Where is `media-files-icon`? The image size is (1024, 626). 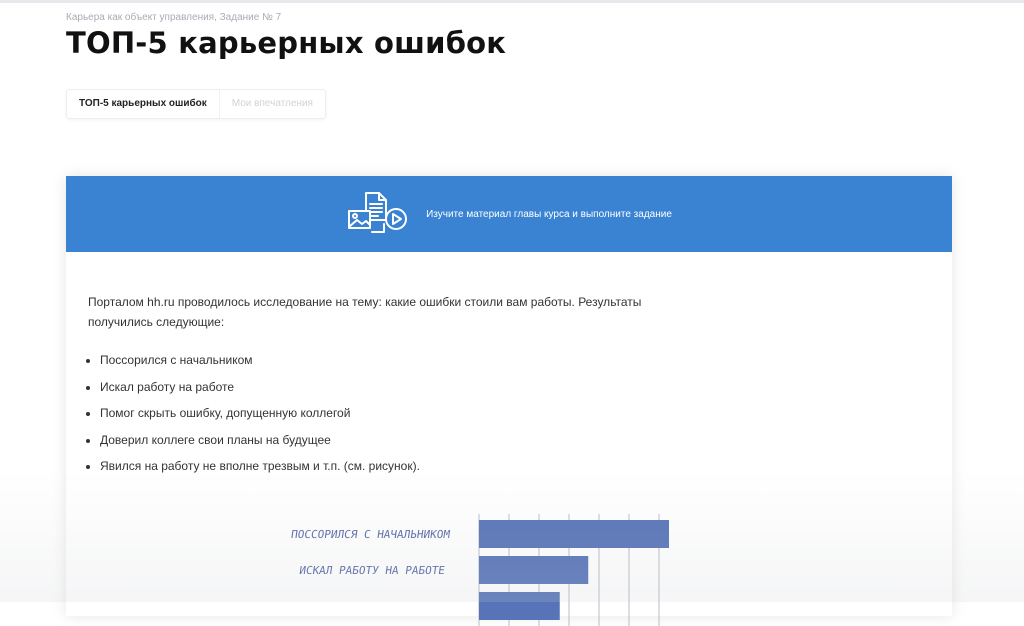
media-files-icon is located at coordinates (378, 212).